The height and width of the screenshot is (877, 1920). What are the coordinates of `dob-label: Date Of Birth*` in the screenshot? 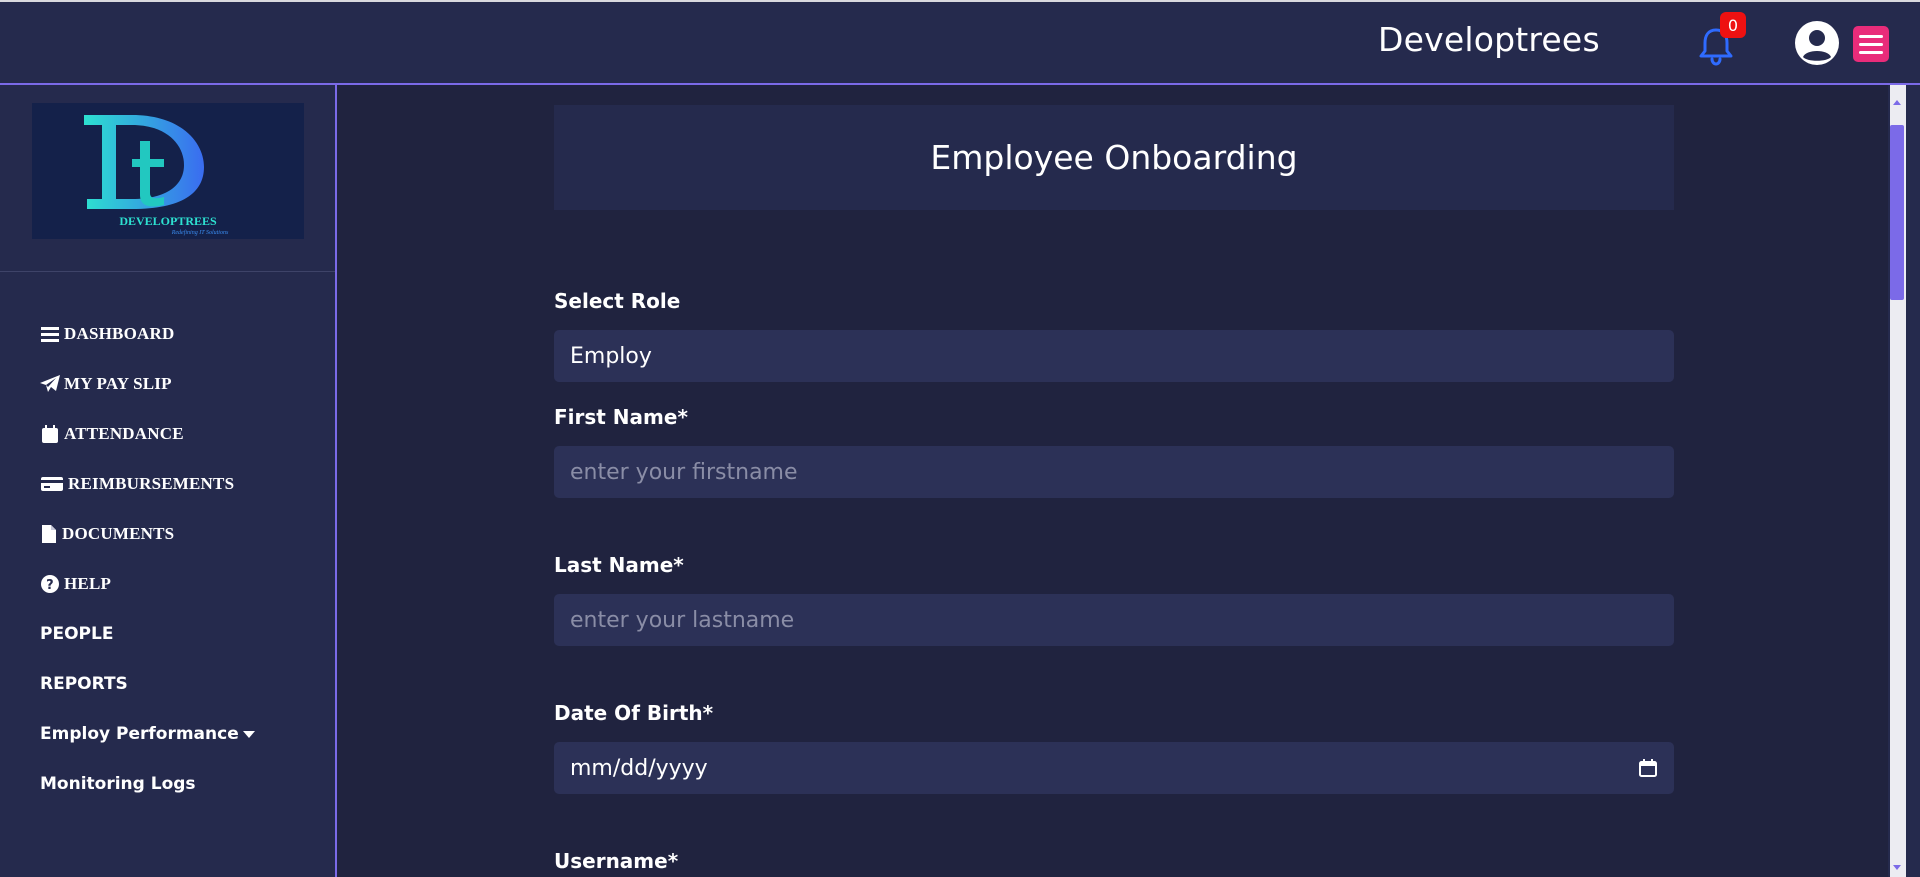 It's located at (634, 713).